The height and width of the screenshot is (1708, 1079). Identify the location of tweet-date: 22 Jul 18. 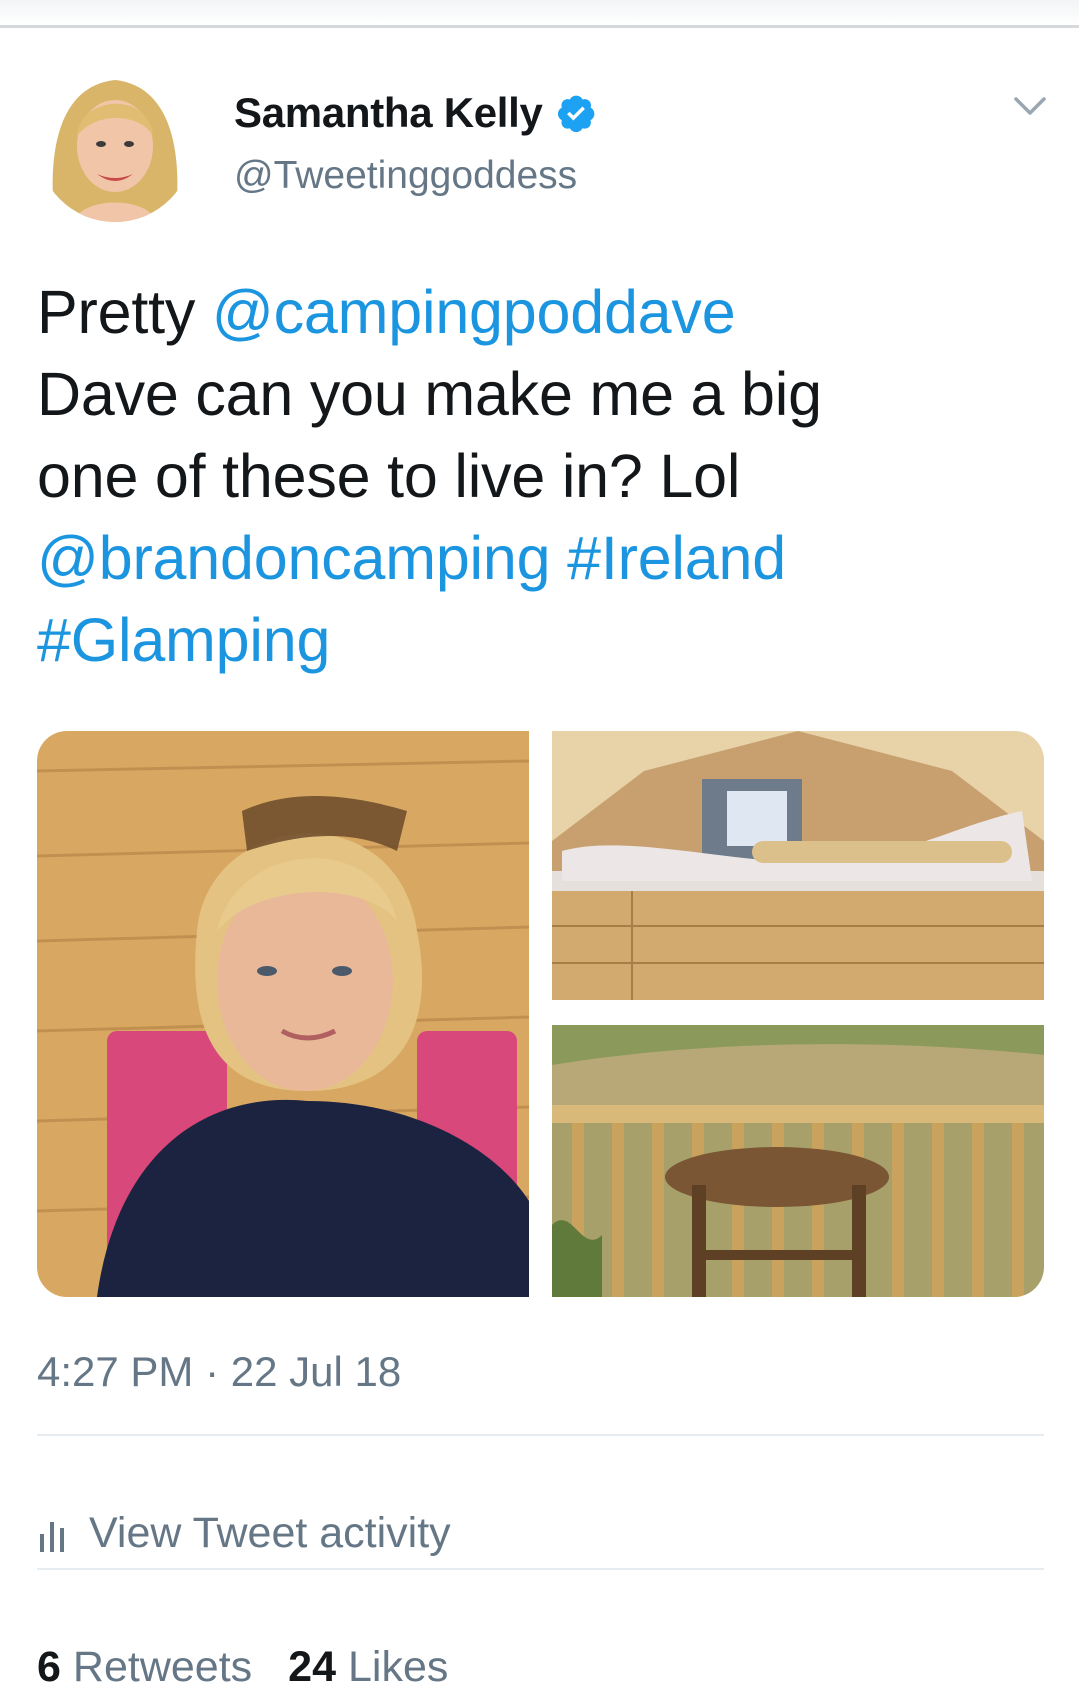
(316, 1371).